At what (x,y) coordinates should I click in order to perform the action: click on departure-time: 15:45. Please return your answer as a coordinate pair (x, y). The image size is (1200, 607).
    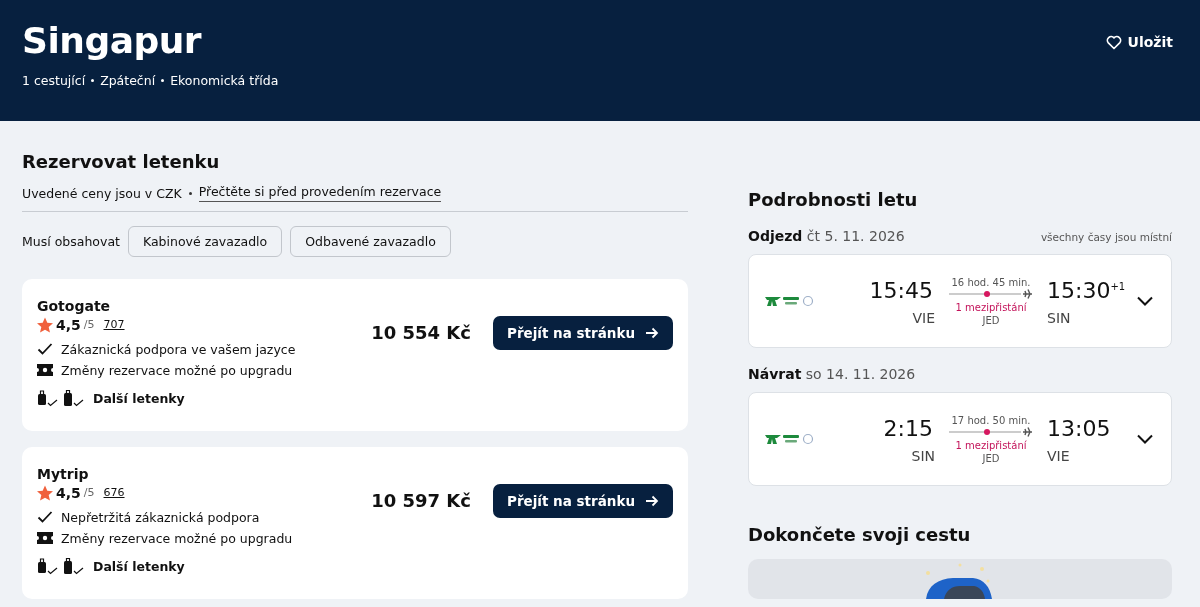
    Looking at the image, I should click on (901, 291).